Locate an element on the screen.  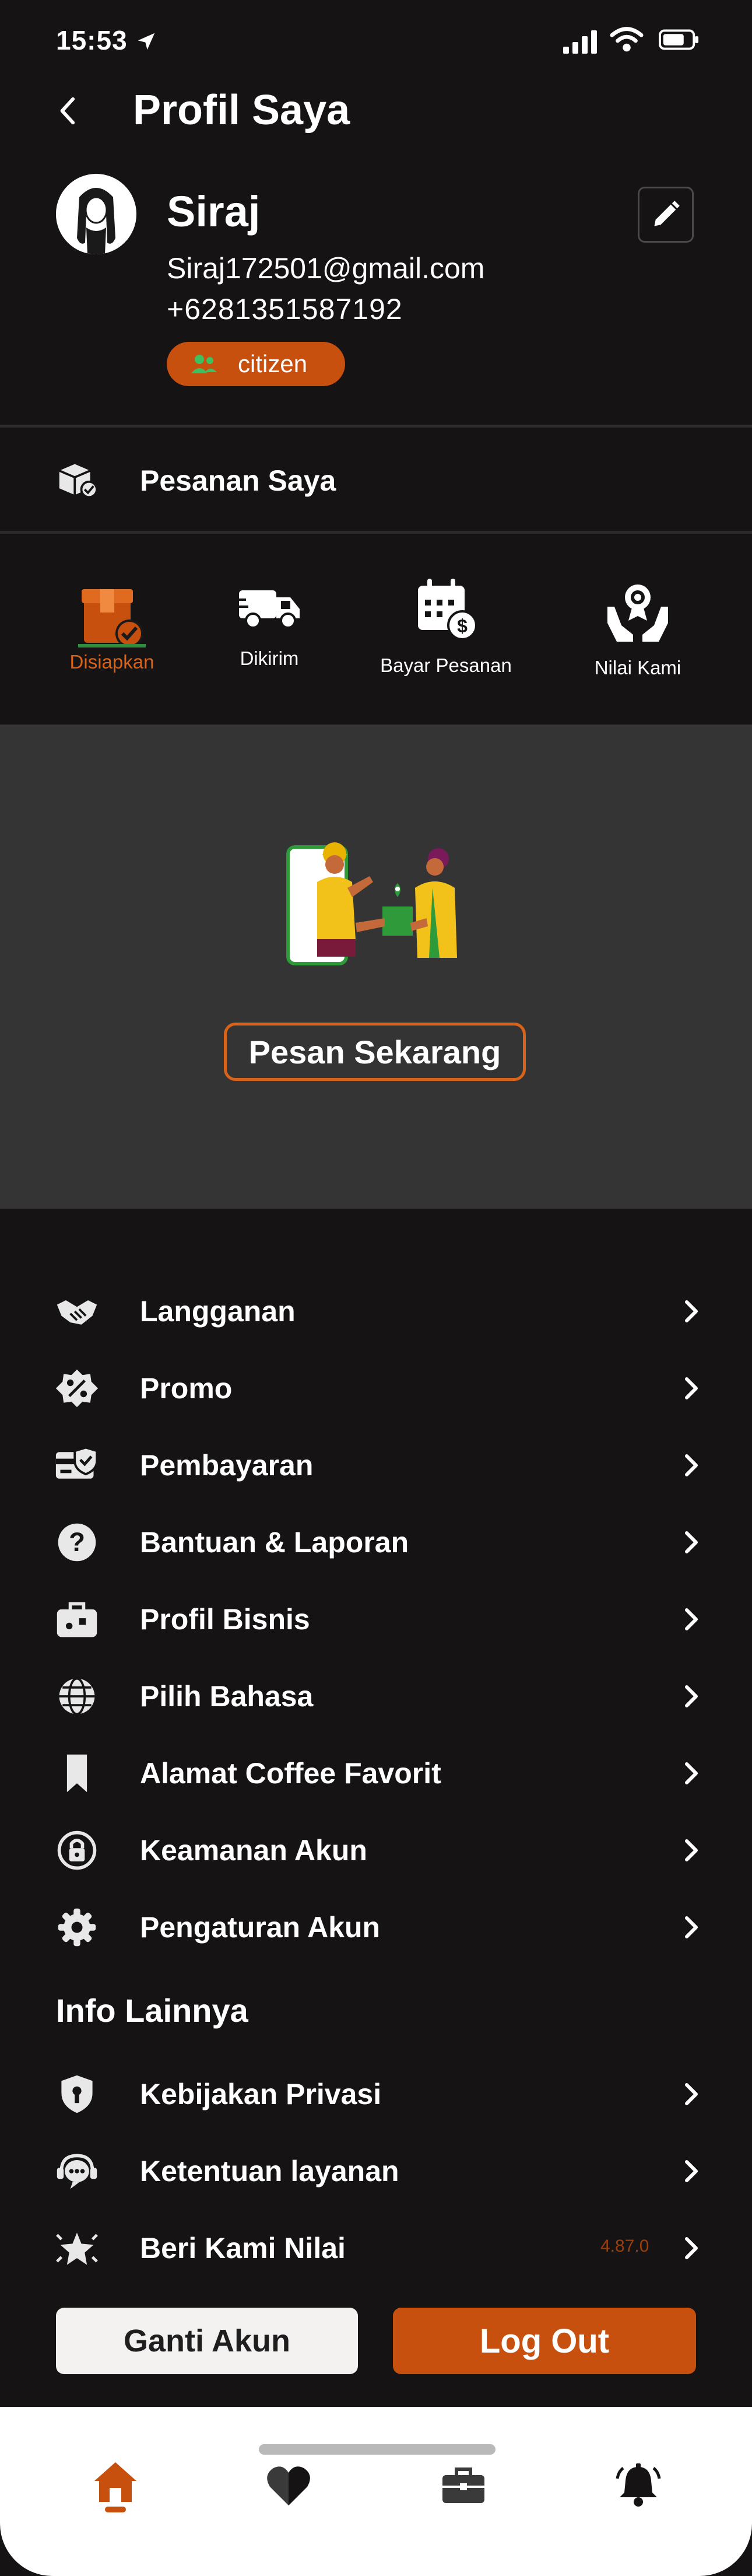
tab-disiapkan: Disiapkan is located at coordinates (111, 618).